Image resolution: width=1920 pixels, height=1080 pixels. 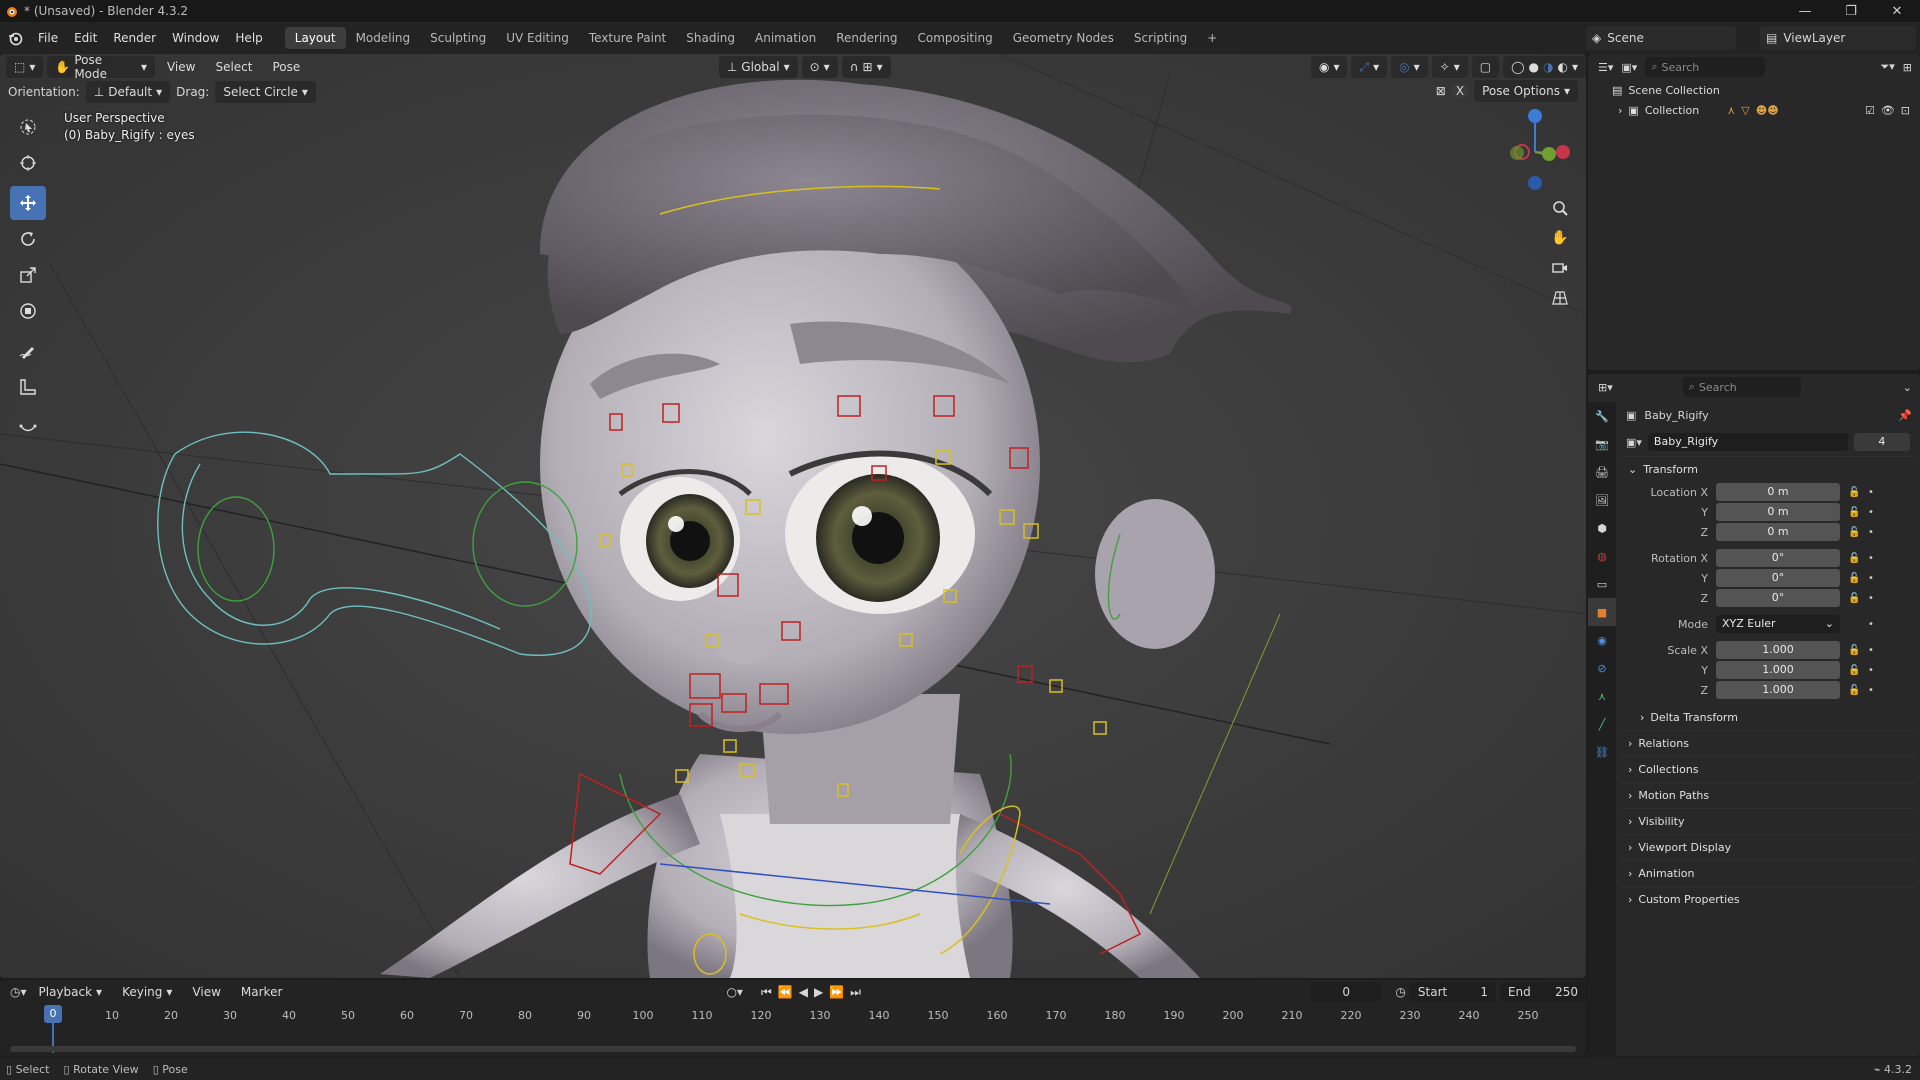 What do you see at coordinates (1661, 38) in the screenshot?
I see `scene-selector: ◈ Scene` at bounding box center [1661, 38].